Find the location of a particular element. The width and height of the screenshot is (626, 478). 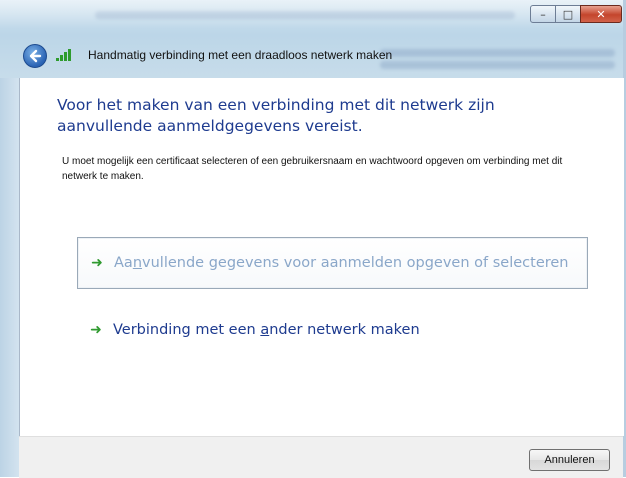

close-icon: ✕ is located at coordinates (601, 14).